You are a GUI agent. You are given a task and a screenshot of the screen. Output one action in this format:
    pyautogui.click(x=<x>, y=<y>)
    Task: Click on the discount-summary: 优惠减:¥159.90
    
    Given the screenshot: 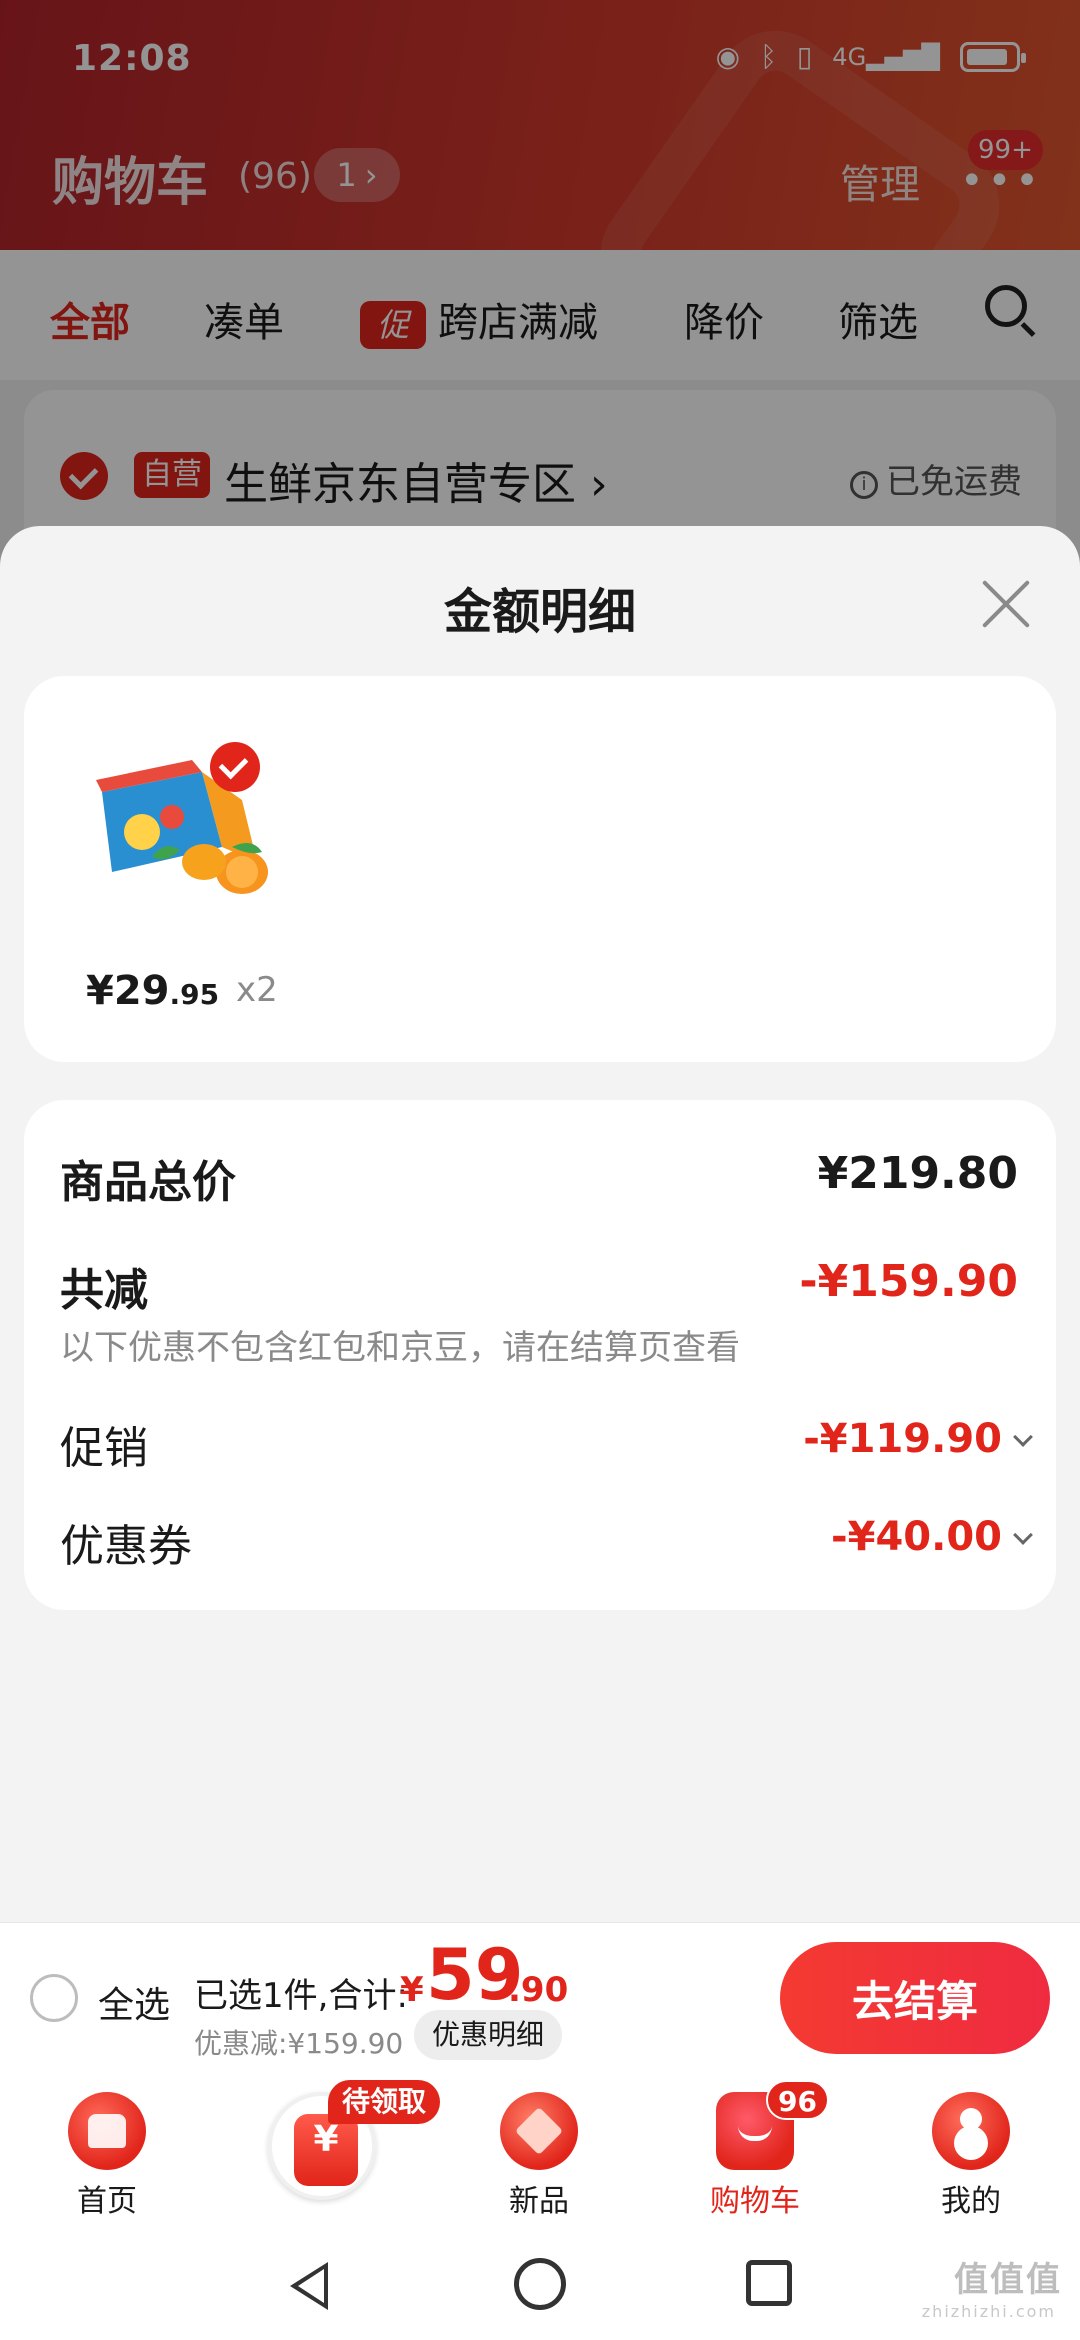 What is the action you would take?
    pyautogui.click(x=299, y=2043)
    